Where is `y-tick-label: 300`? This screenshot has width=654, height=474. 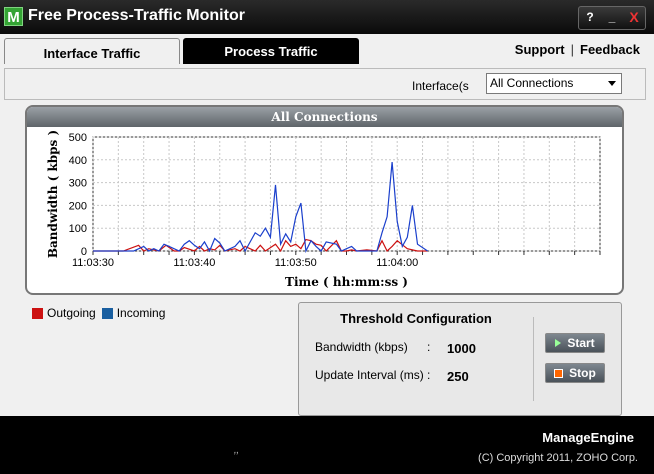 y-tick-label: 300 is located at coordinates (78, 184).